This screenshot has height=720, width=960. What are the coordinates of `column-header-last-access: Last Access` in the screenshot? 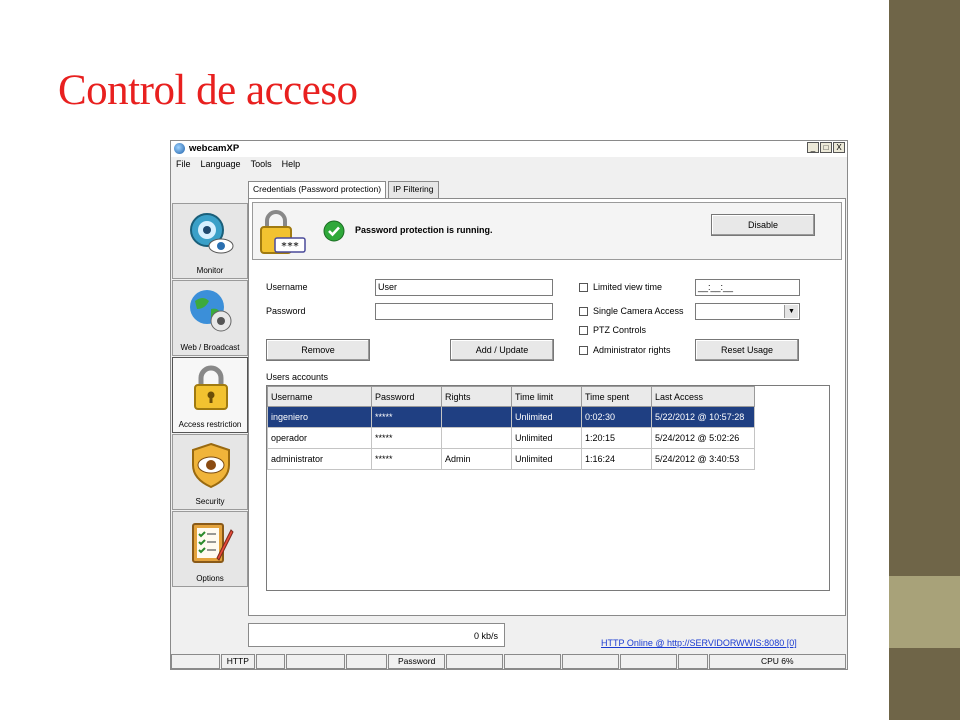 It's located at (703, 396).